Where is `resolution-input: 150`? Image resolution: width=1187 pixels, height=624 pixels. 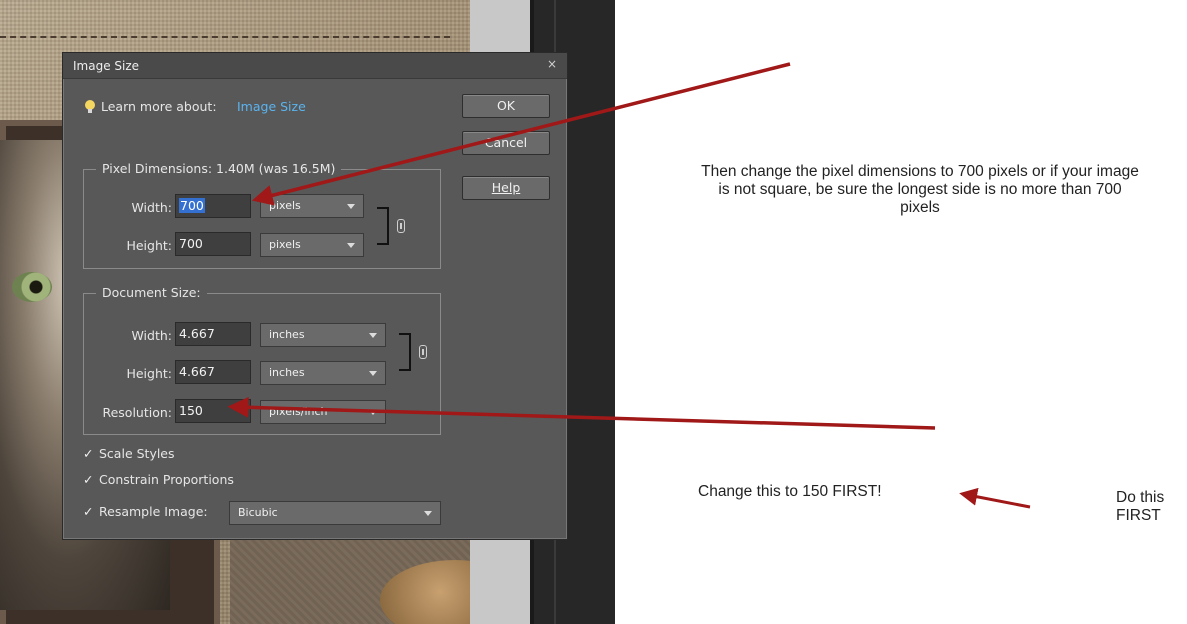
resolution-input: 150 is located at coordinates (213, 411).